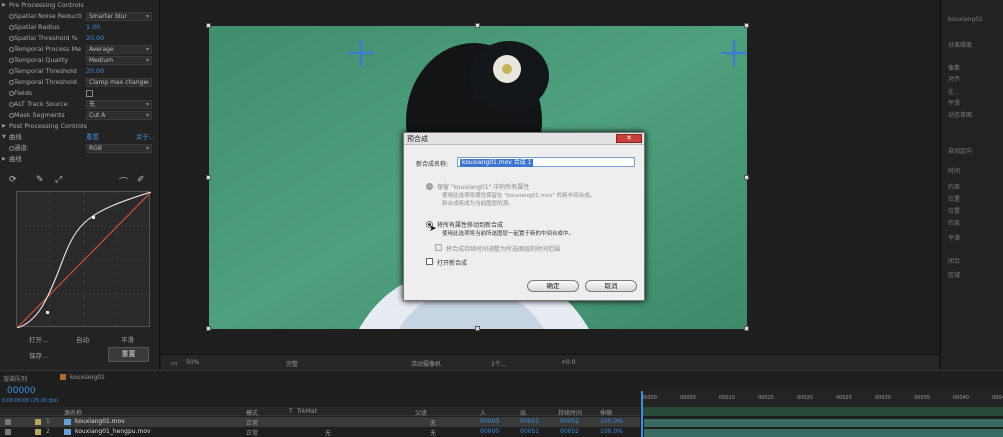 The image size is (1003, 437). What do you see at coordinates (208, 25) in the screenshot?
I see `frame-handle-tl` at bounding box center [208, 25].